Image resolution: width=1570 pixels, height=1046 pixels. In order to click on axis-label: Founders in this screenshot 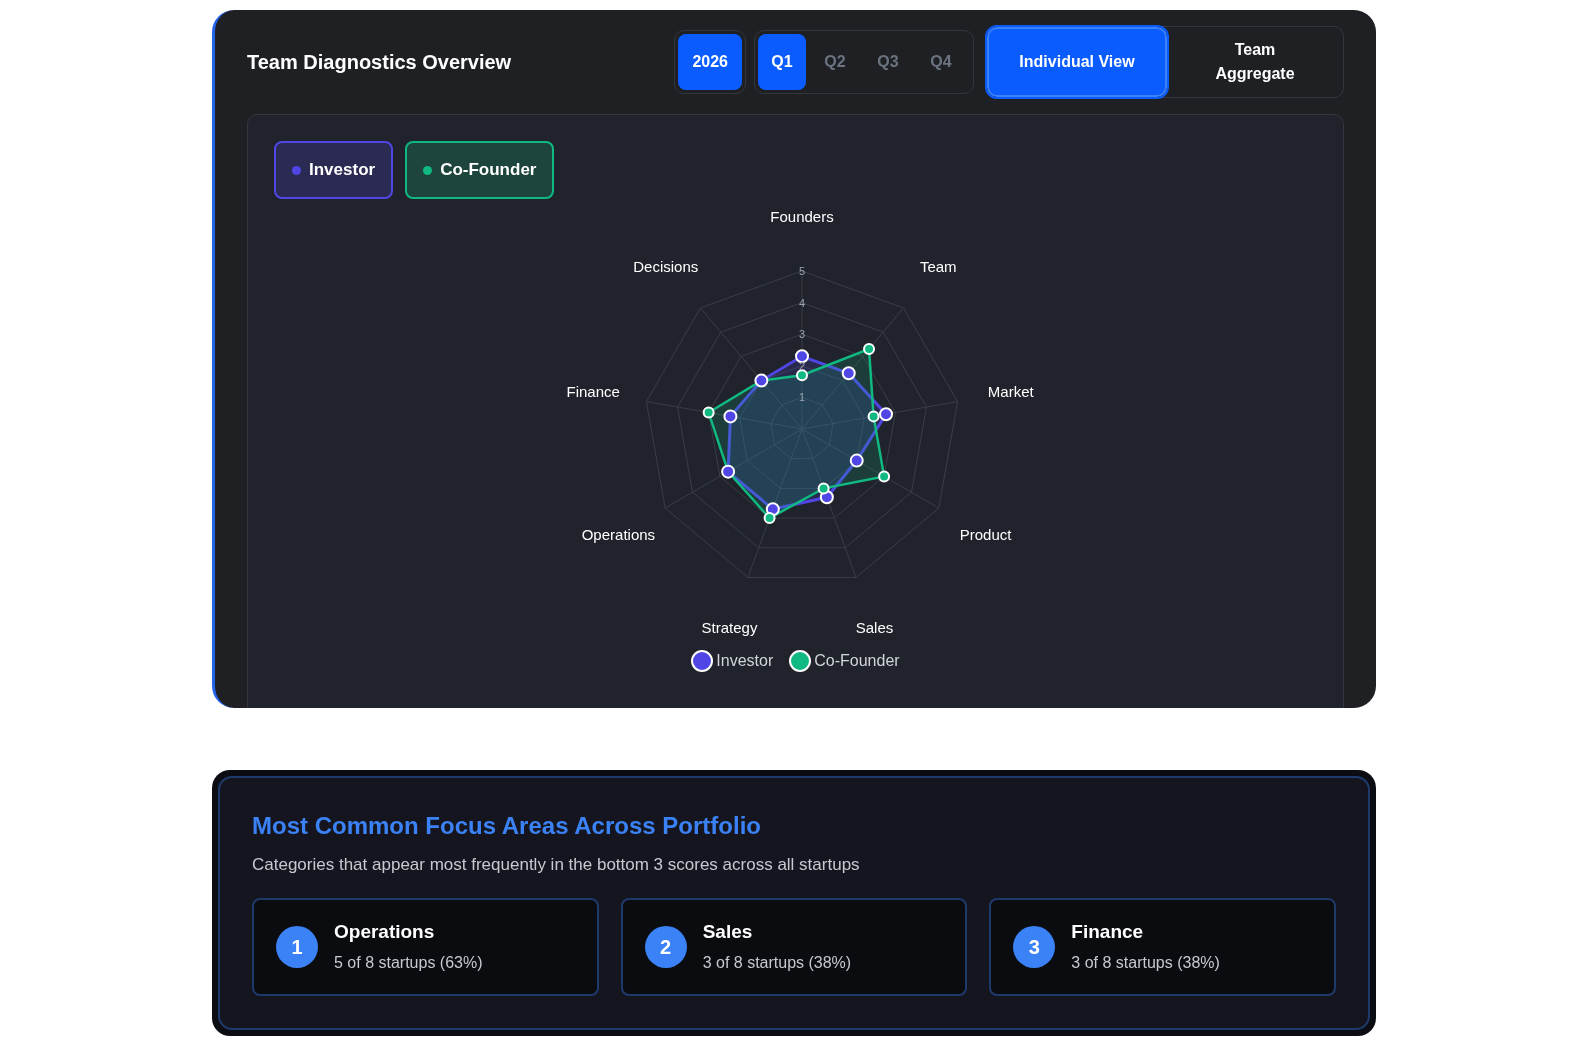, I will do `click(801, 216)`.